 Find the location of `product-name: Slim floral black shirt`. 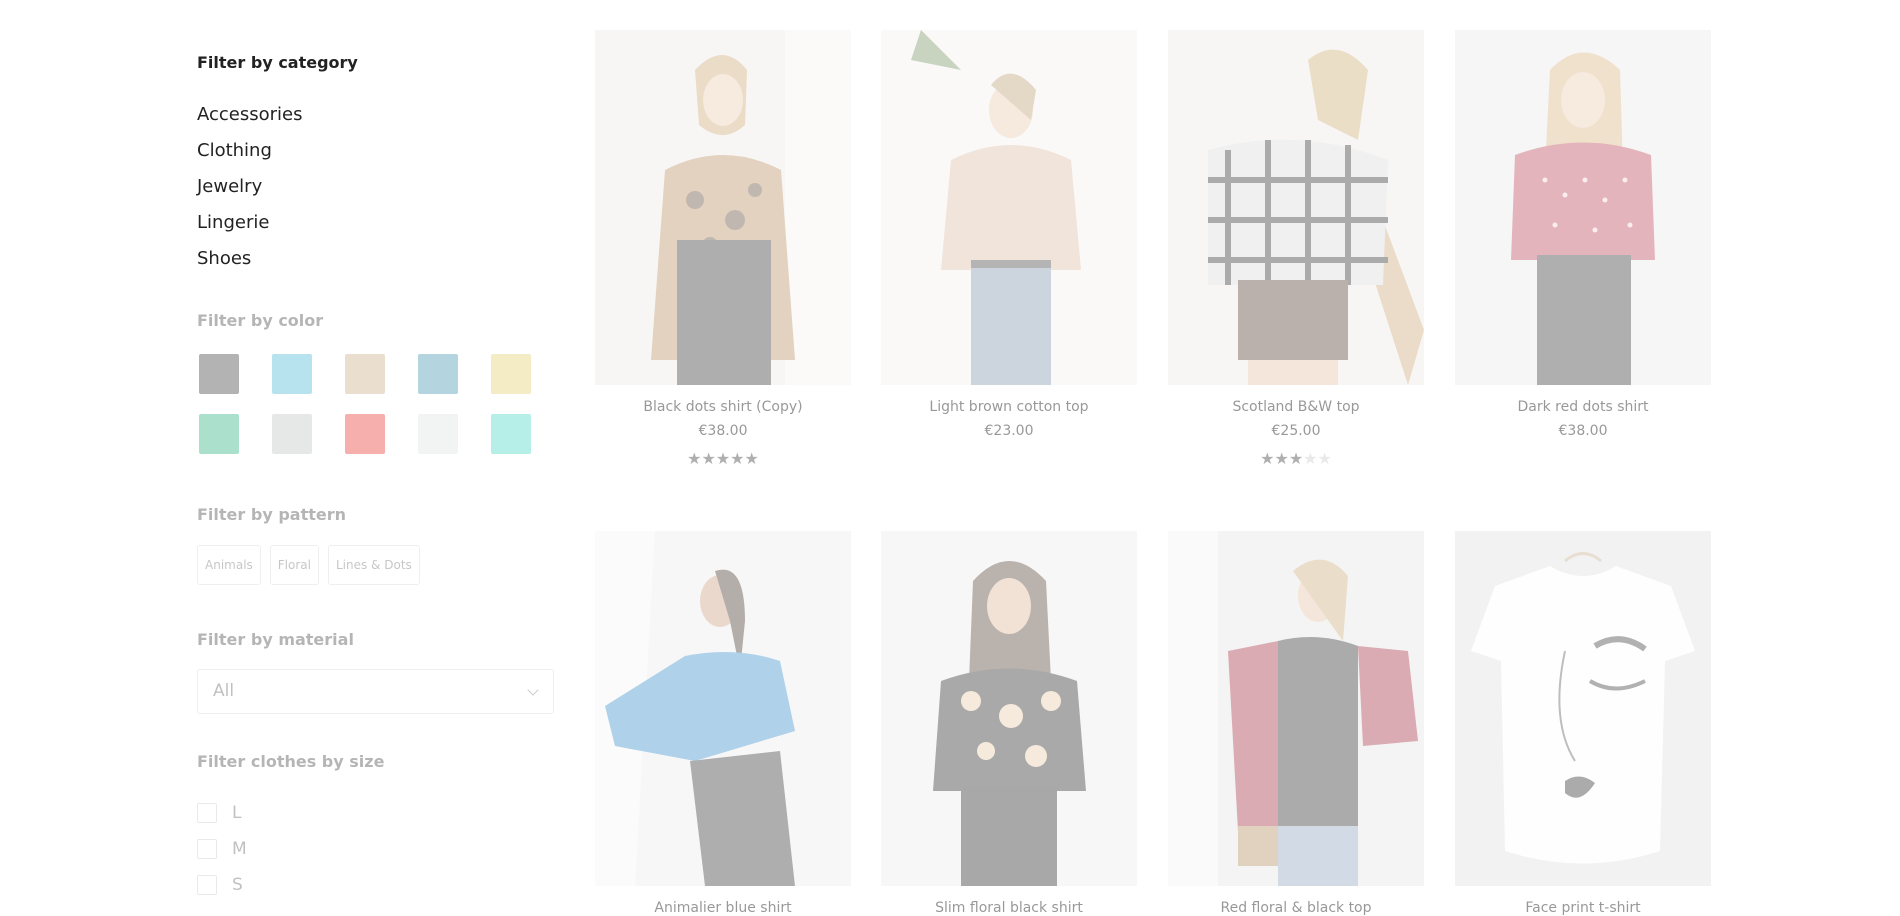

product-name: Slim floral black shirt is located at coordinates (1009, 908).